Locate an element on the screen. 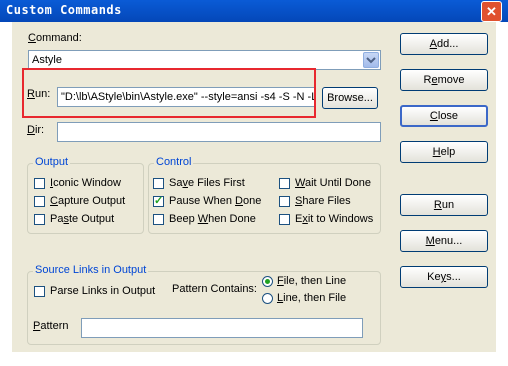  close-window-button: ✕ is located at coordinates (491, 11).